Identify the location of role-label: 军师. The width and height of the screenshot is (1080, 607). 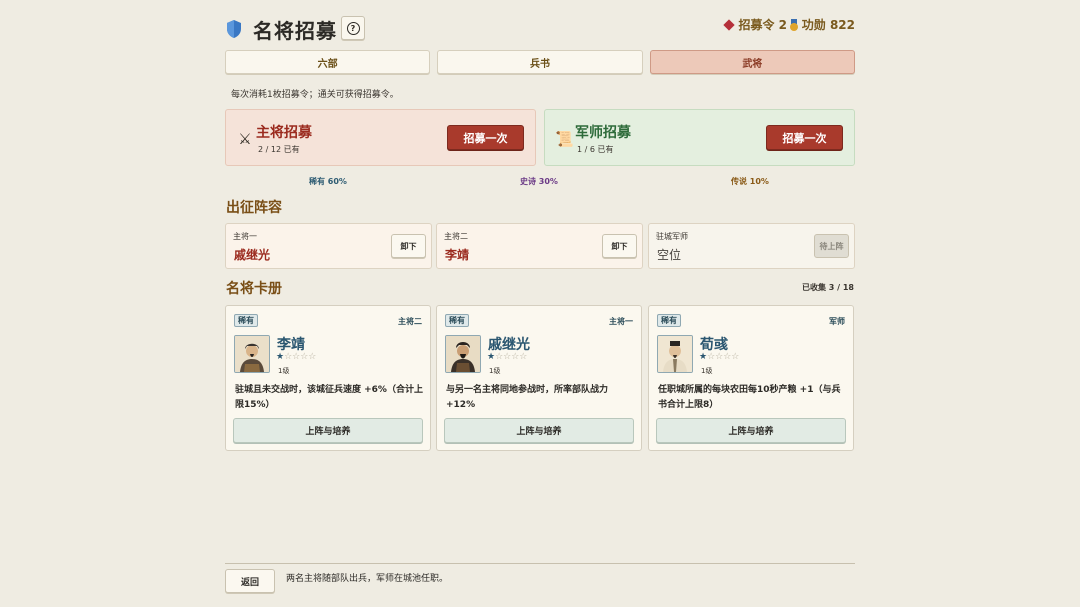
(837, 321).